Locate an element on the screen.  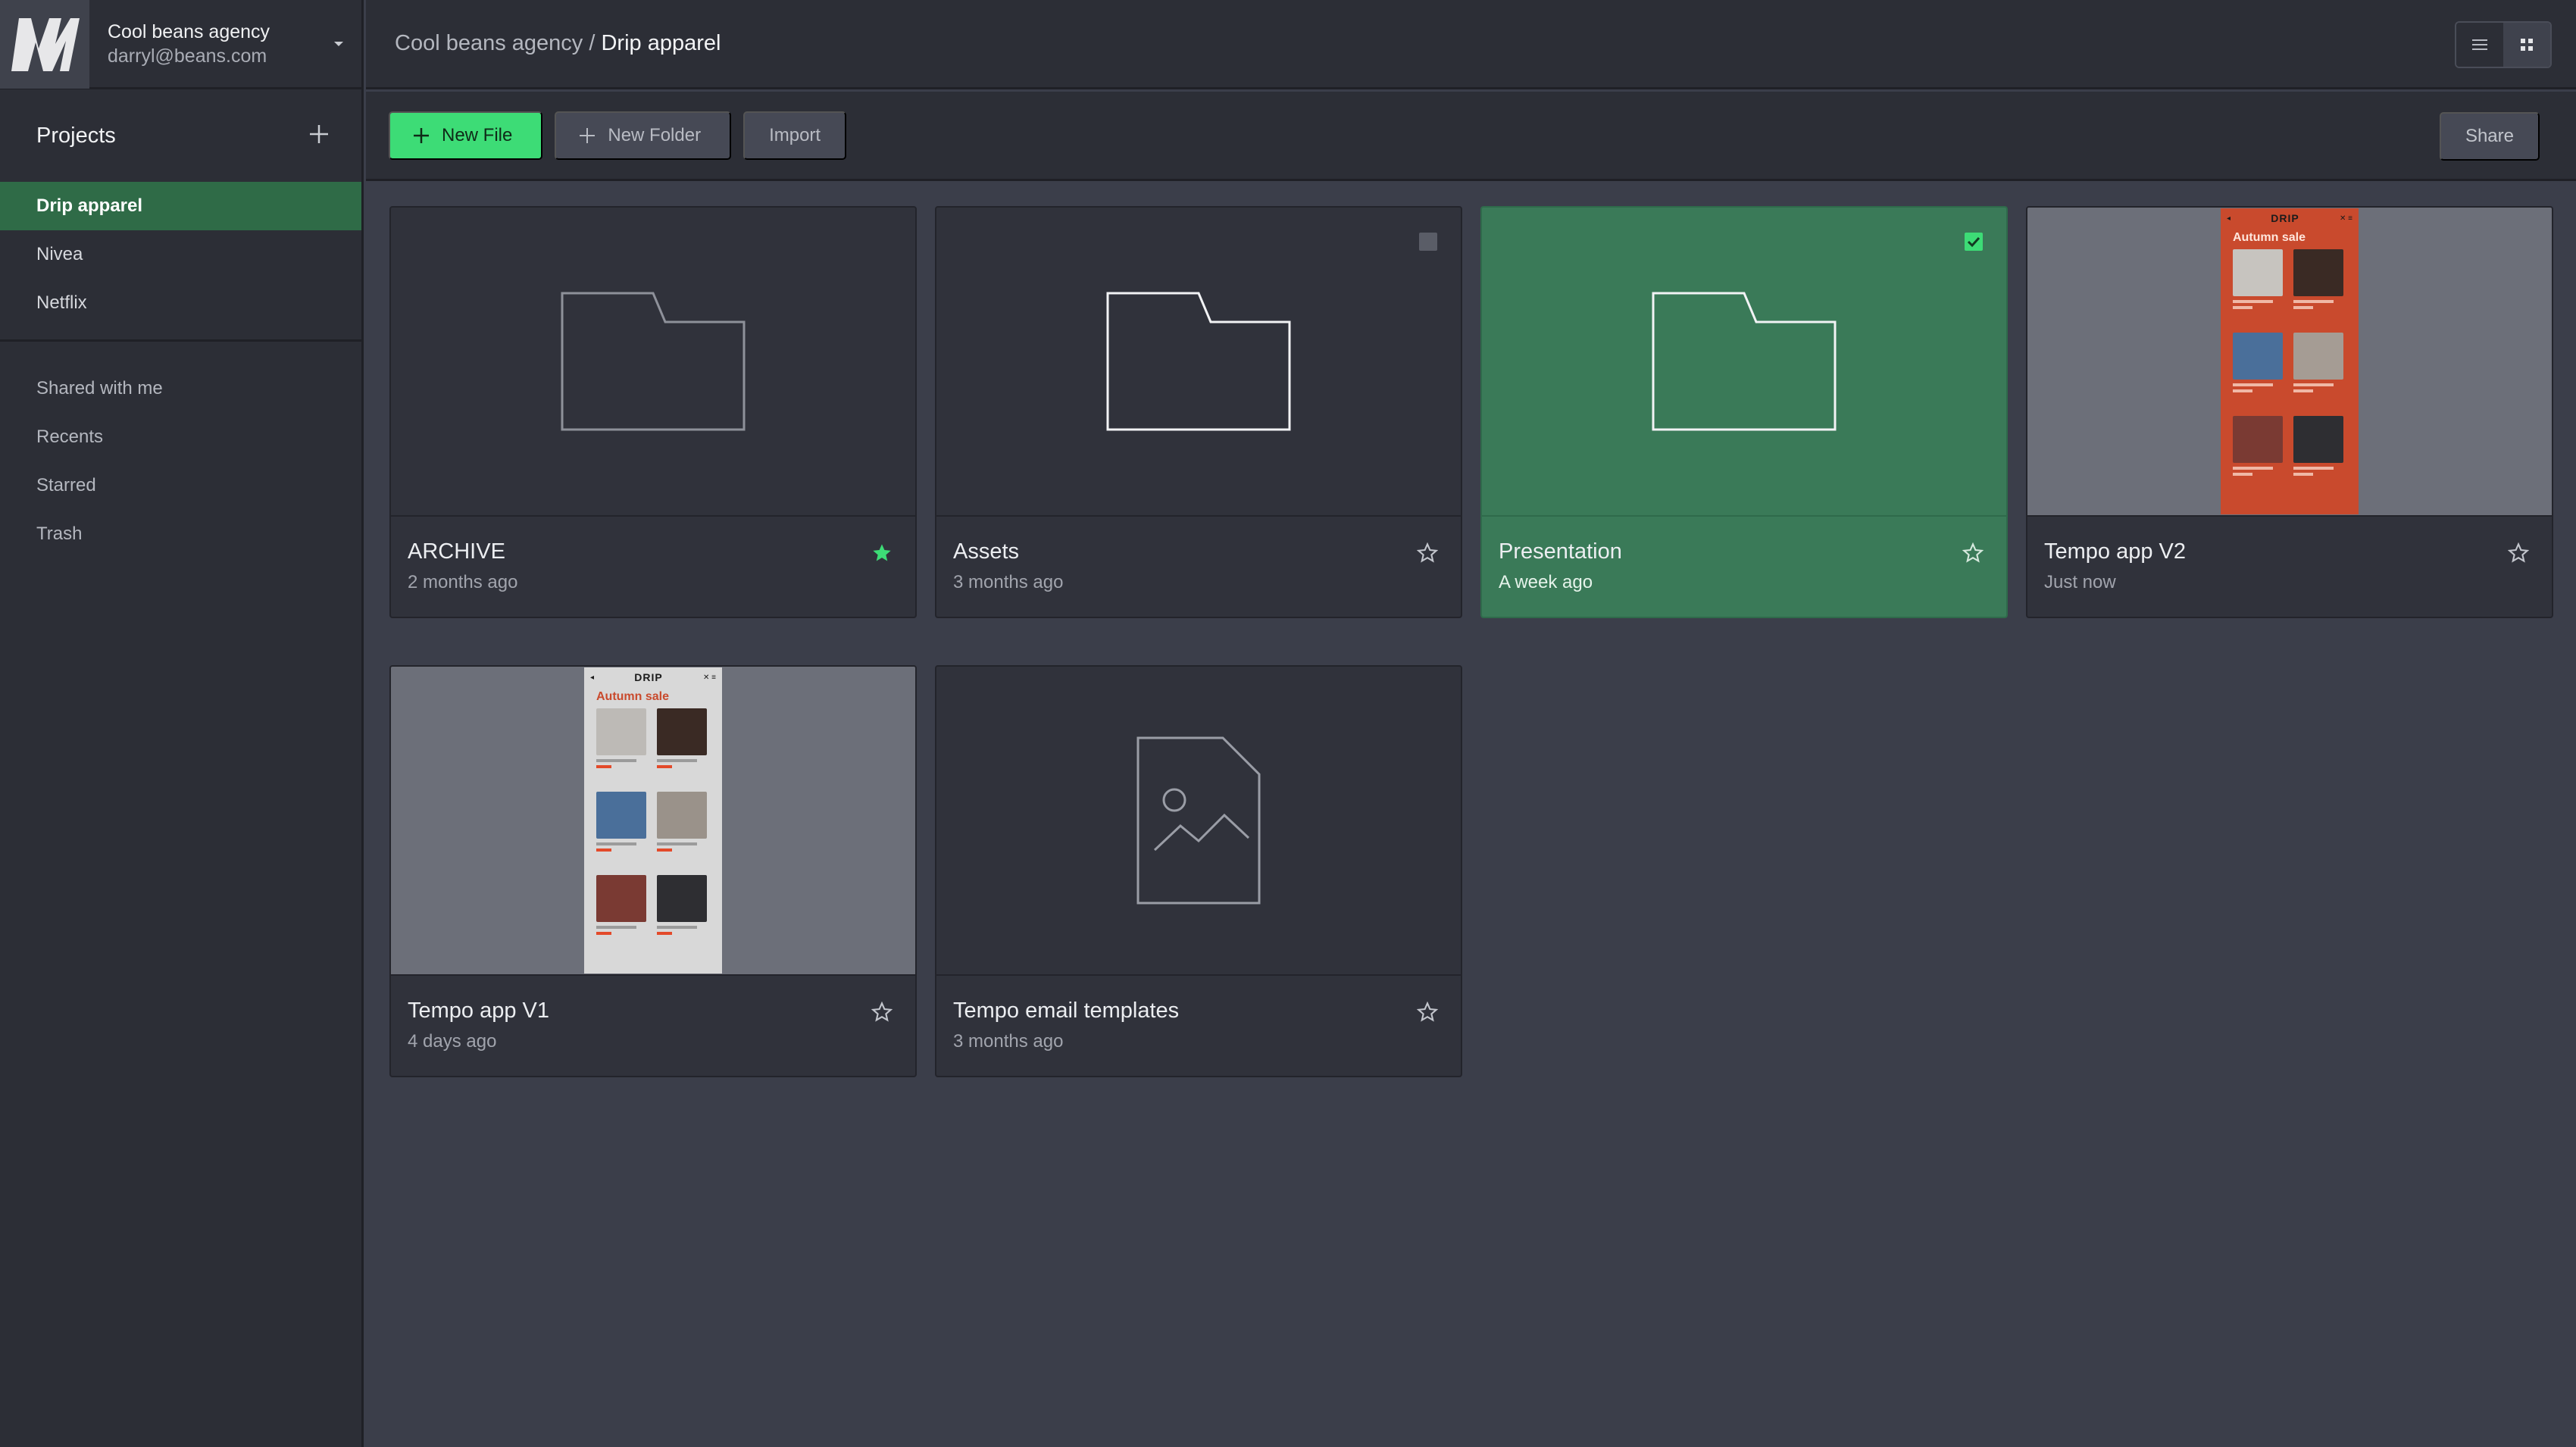
new-file-label: New File is located at coordinates (477, 134).